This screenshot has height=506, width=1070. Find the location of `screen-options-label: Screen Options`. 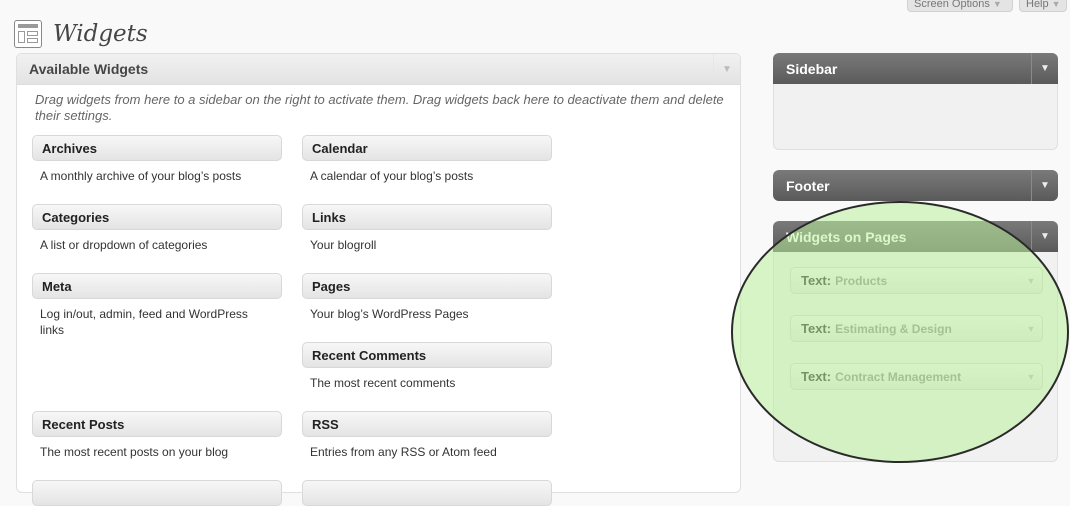

screen-options-label: Screen Options is located at coordinates (952, 5).